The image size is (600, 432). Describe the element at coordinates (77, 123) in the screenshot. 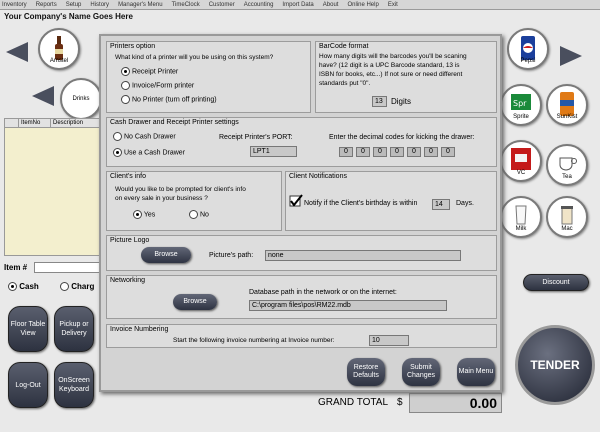

I see `grid-col-description: Description` at that location.